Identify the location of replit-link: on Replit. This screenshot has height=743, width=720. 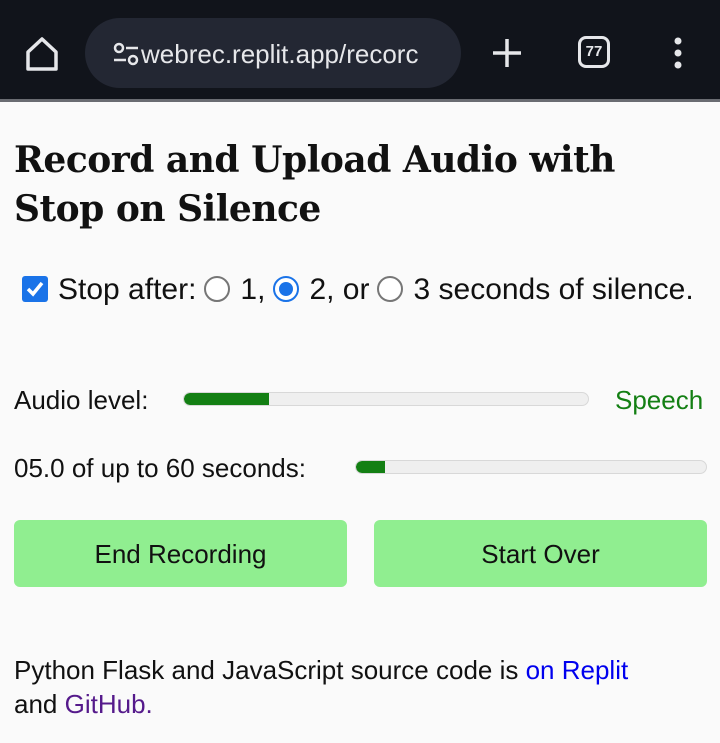
(577, 670).